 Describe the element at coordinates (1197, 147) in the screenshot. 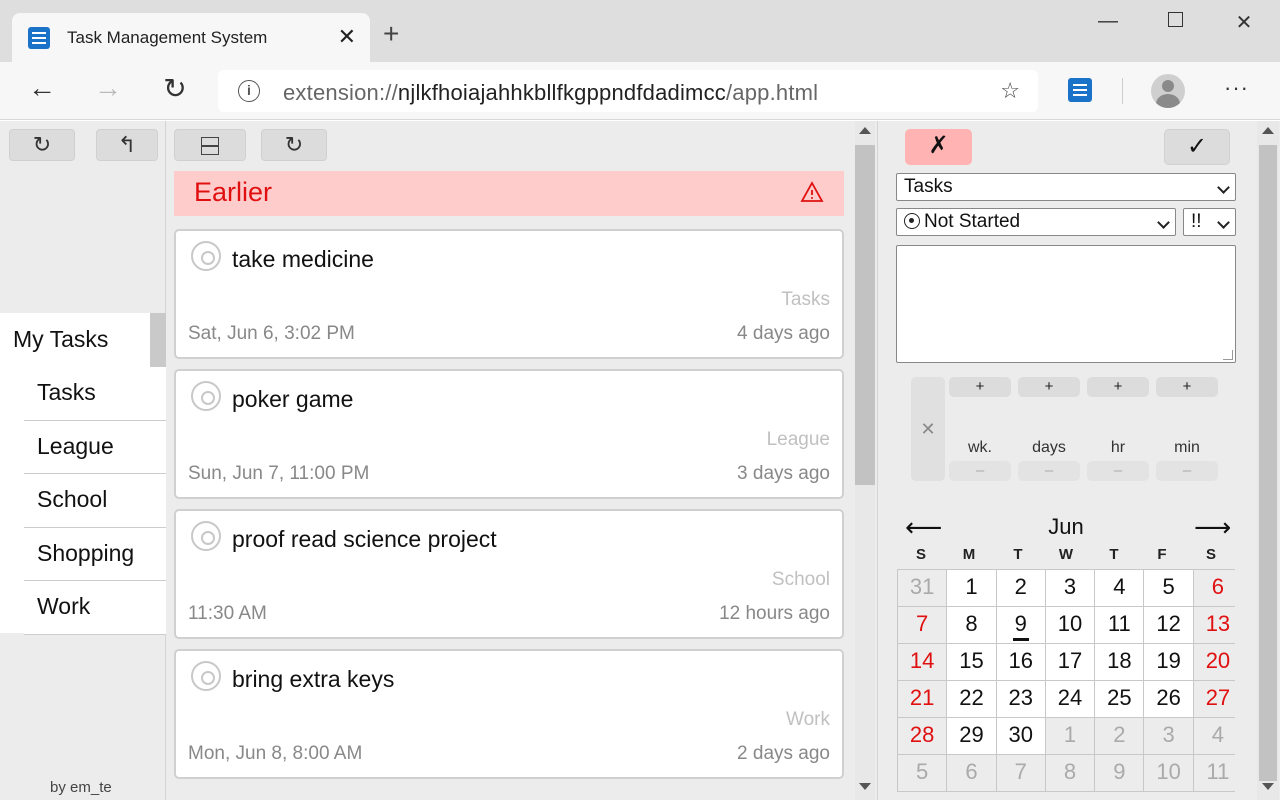

I see `save-button: ✓` at that location.